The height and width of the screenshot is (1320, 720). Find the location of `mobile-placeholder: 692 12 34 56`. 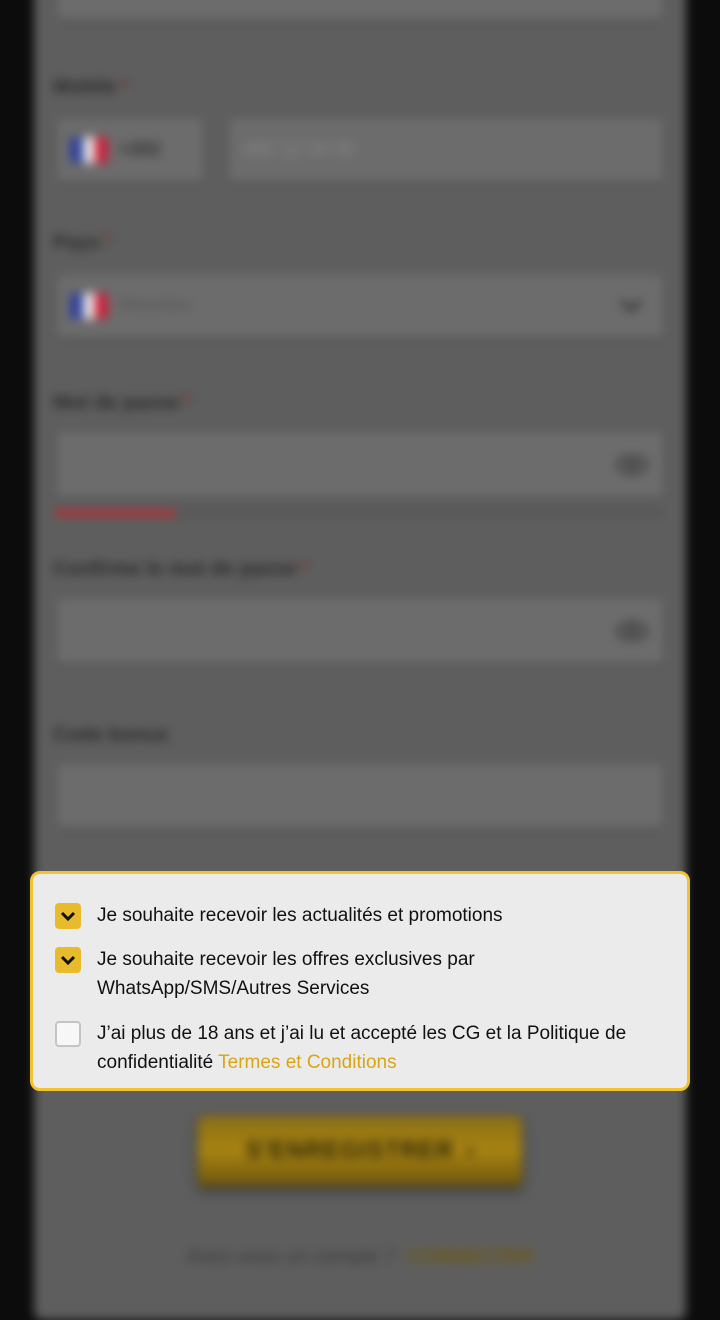

mobile-placeholder: 692 12 34 56 is located at coordinates (299, 149).